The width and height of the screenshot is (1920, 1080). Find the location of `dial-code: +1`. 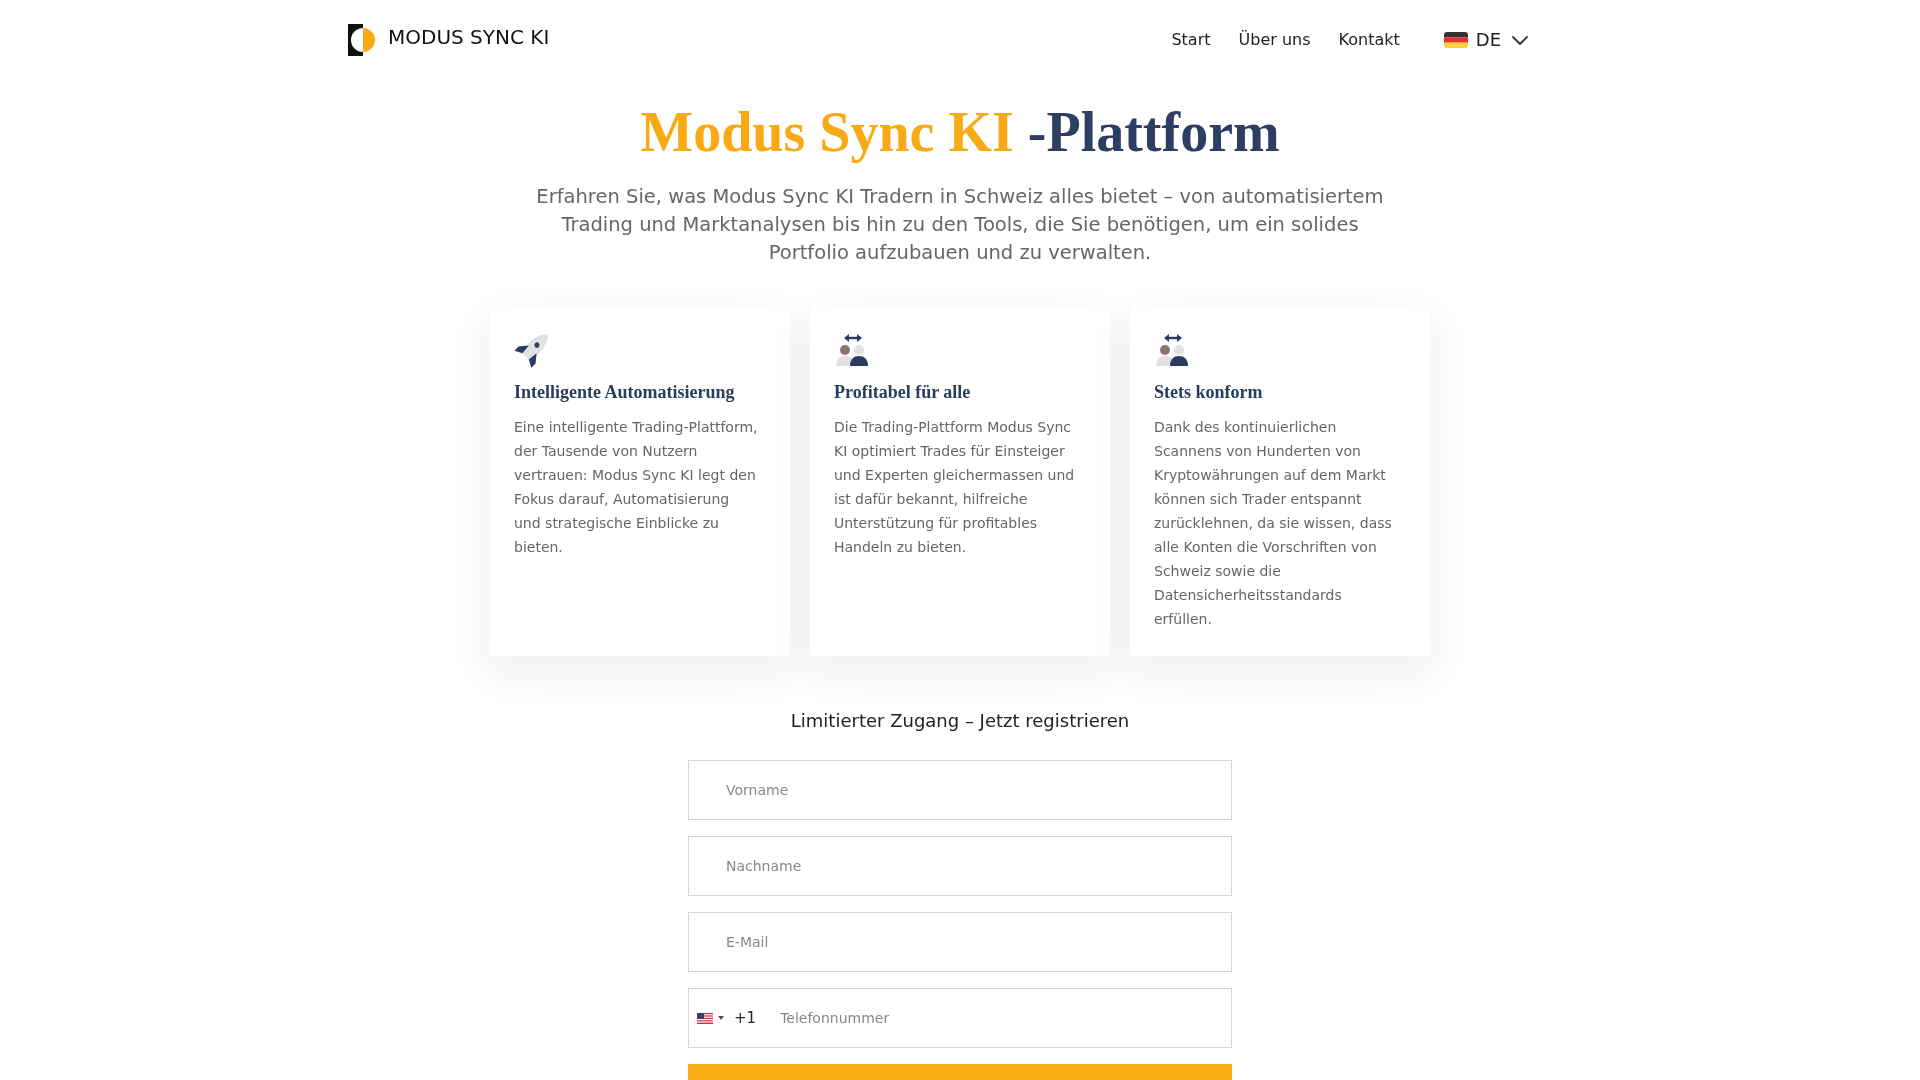

dial-code: +1 is located at coordinates (745, 1018).